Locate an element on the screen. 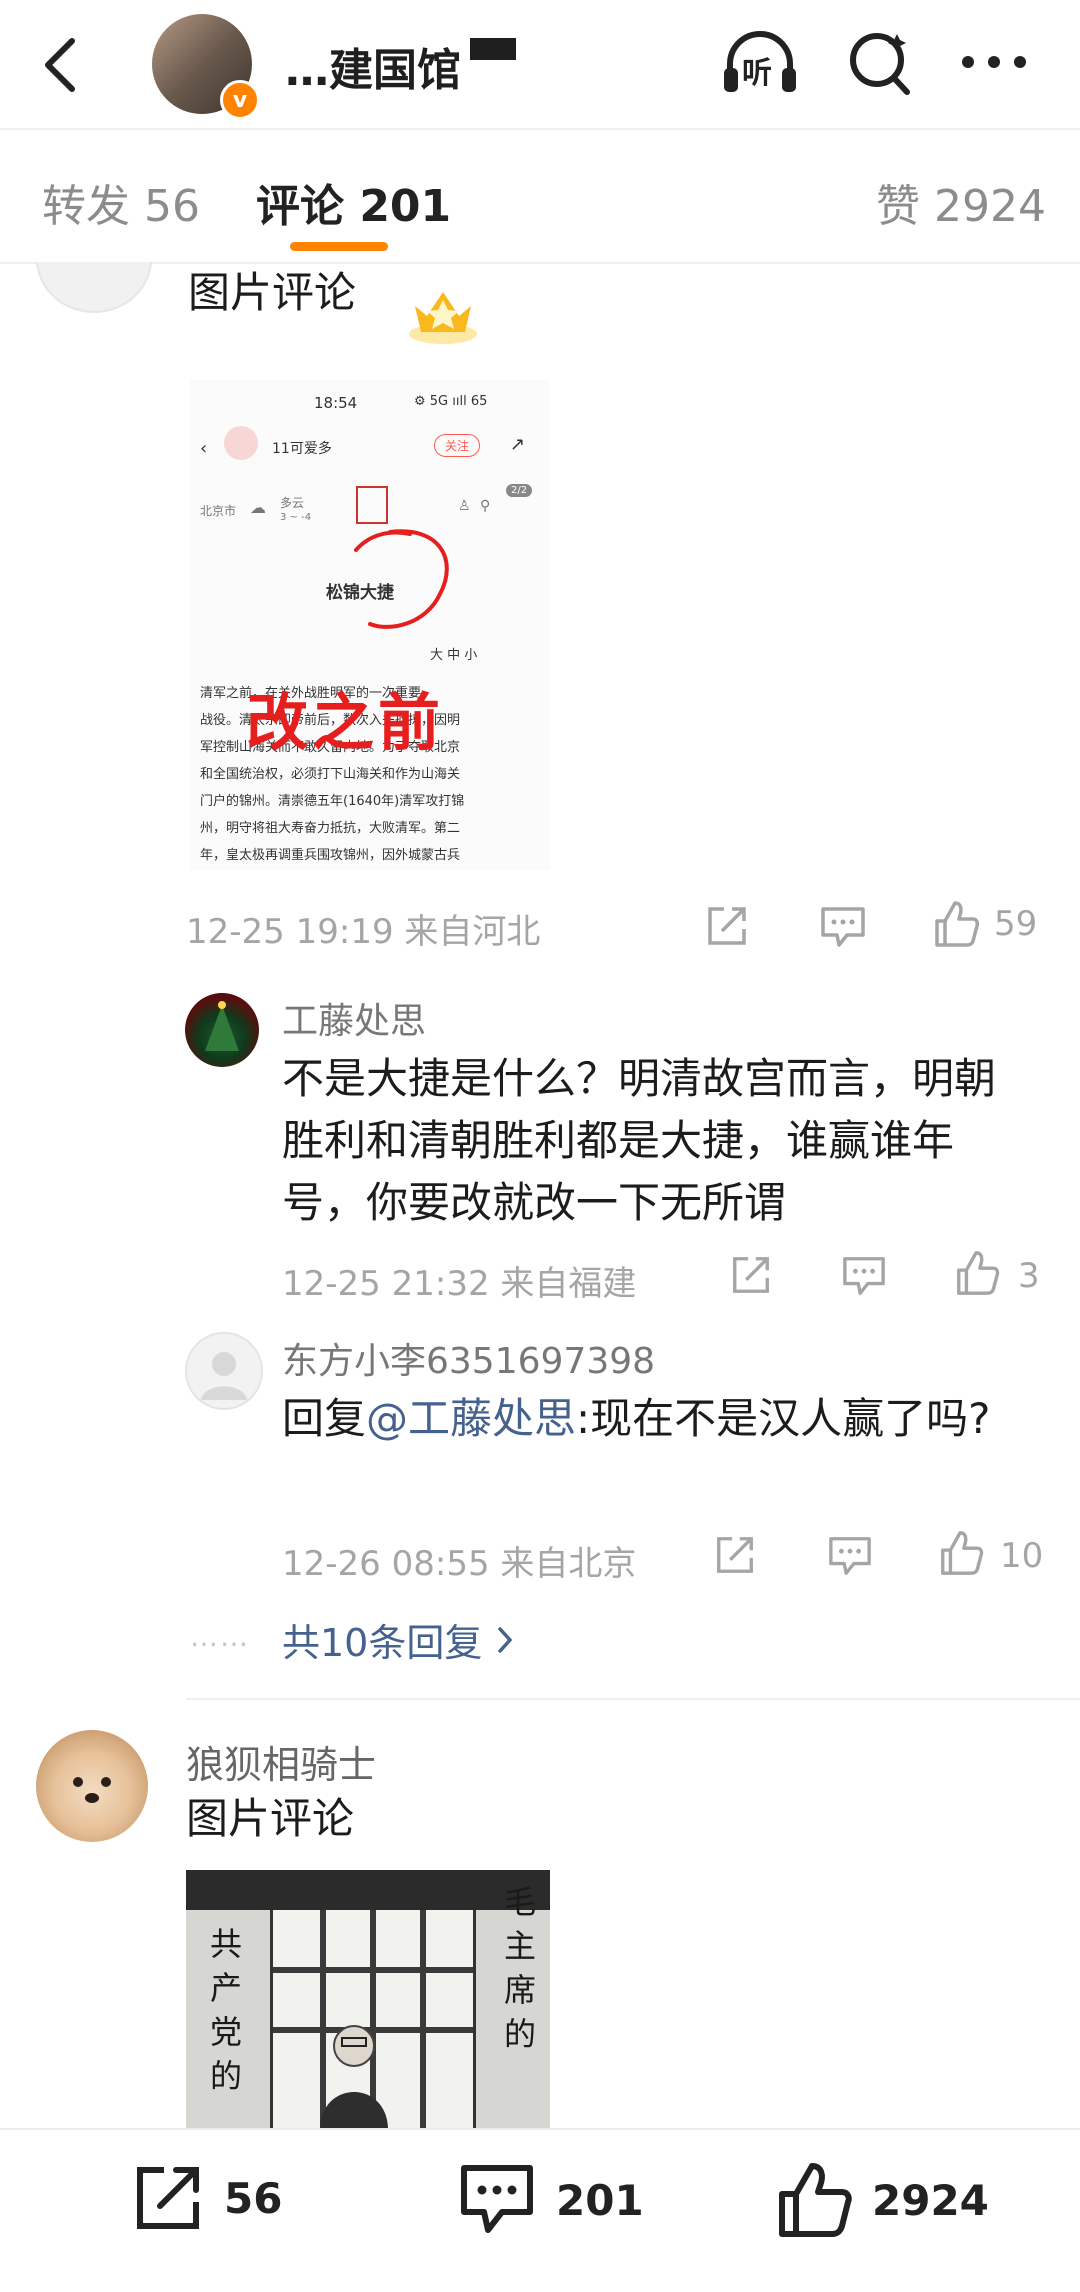  reply-meta: 12-25 21:32 来自福建 is located at coordinates (459, 1284).